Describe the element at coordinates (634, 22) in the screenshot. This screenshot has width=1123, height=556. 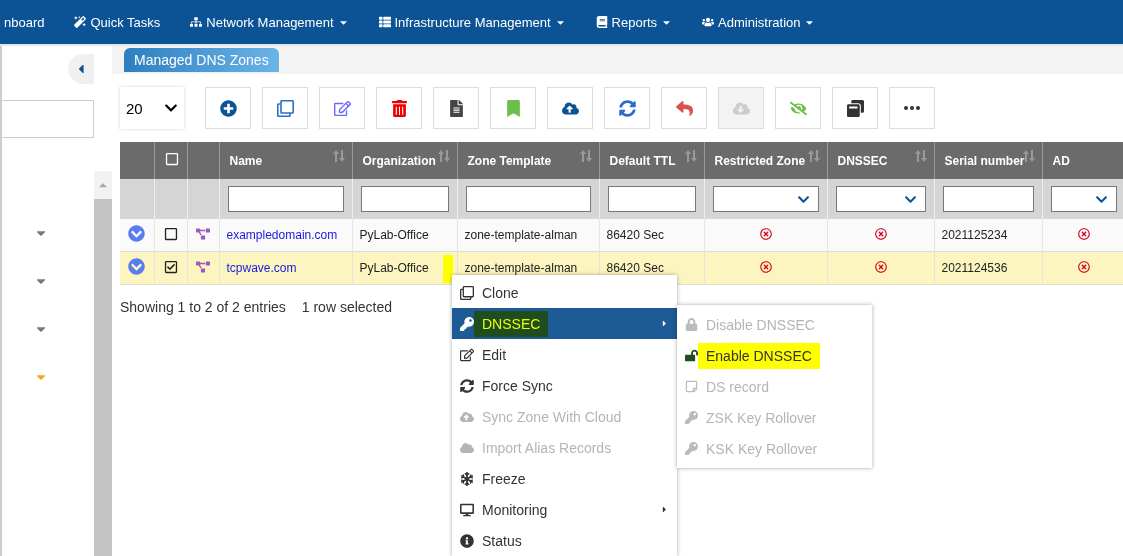
I see `nav-menu-item: Reports` at that location.